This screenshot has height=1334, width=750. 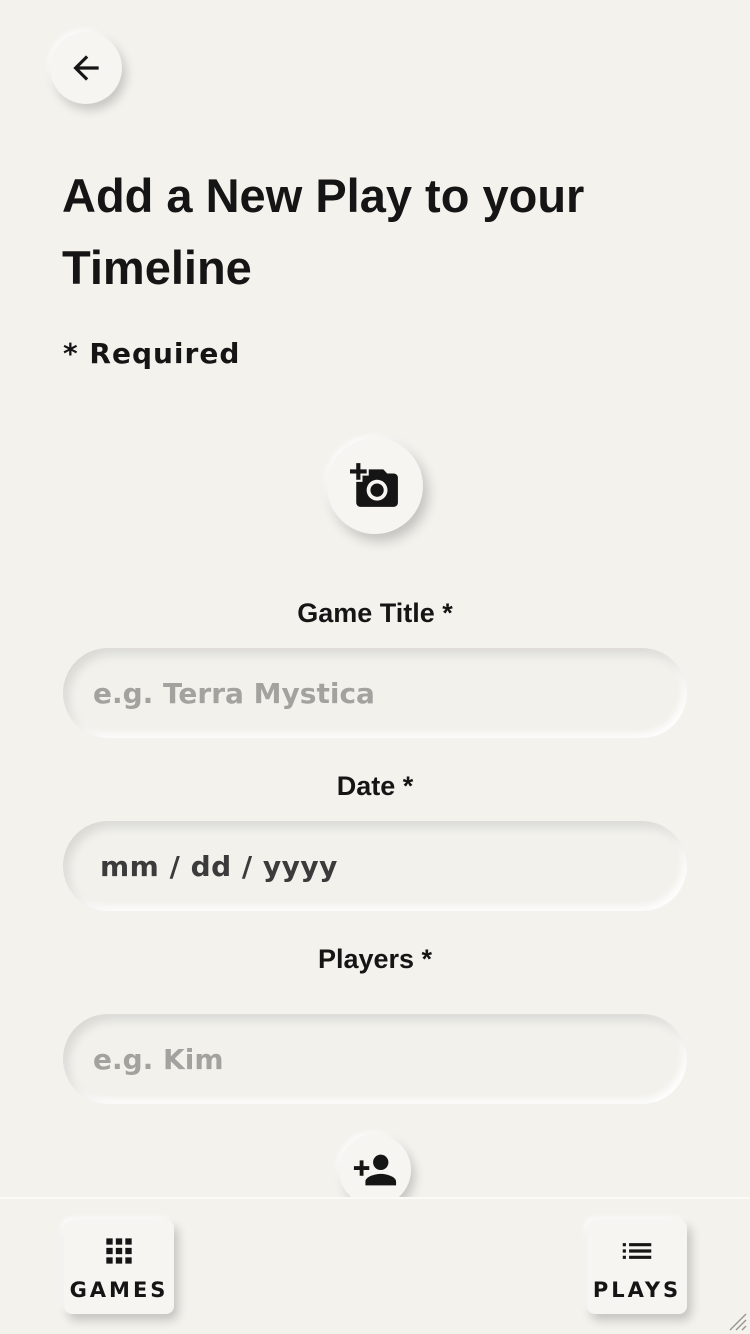 What do you see at coordinates (119, 1290) in the screenshot?
I see `games-nav-label: GAMES` at bounding box center [119, 1290].